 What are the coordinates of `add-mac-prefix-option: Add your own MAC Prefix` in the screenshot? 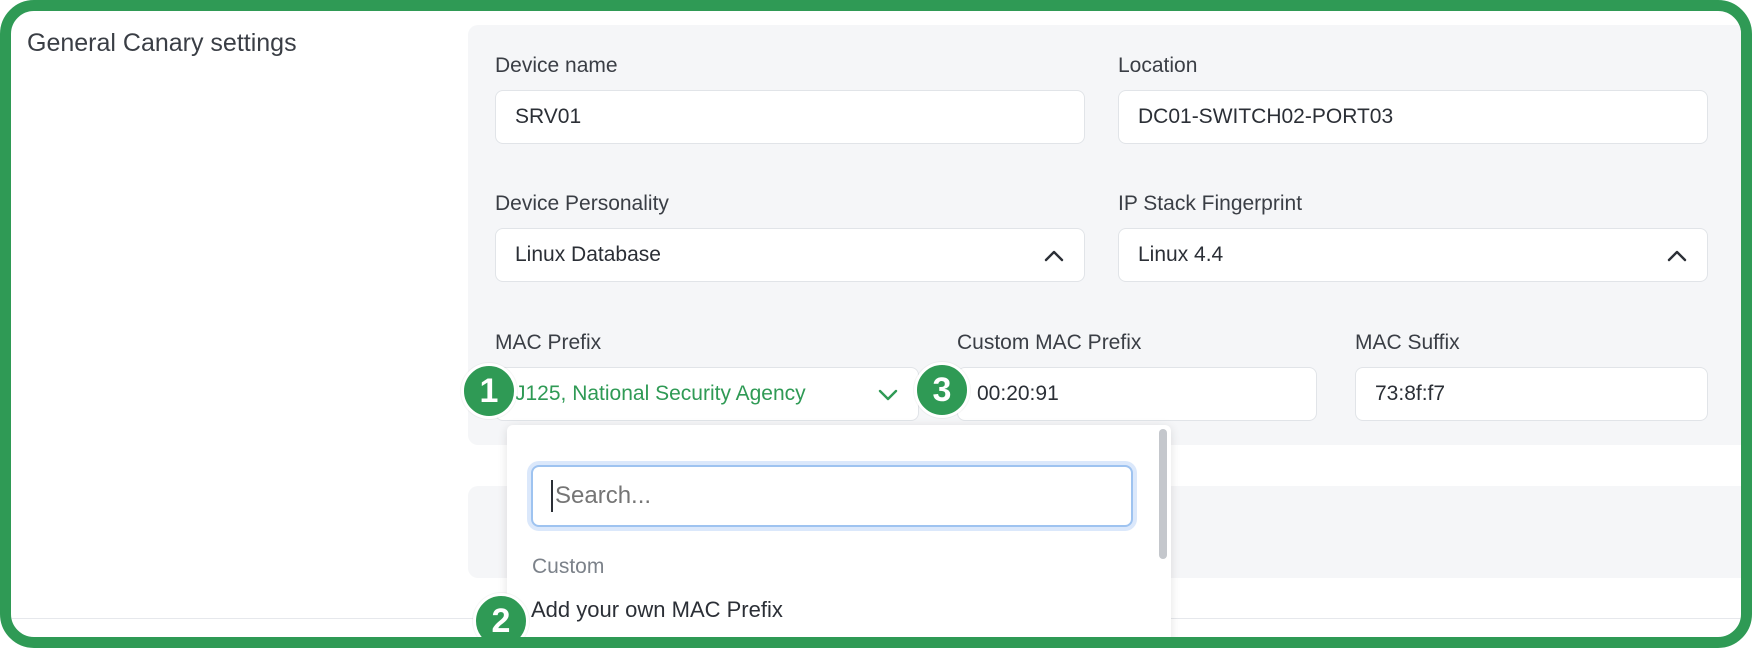 It's located at (657, 610).